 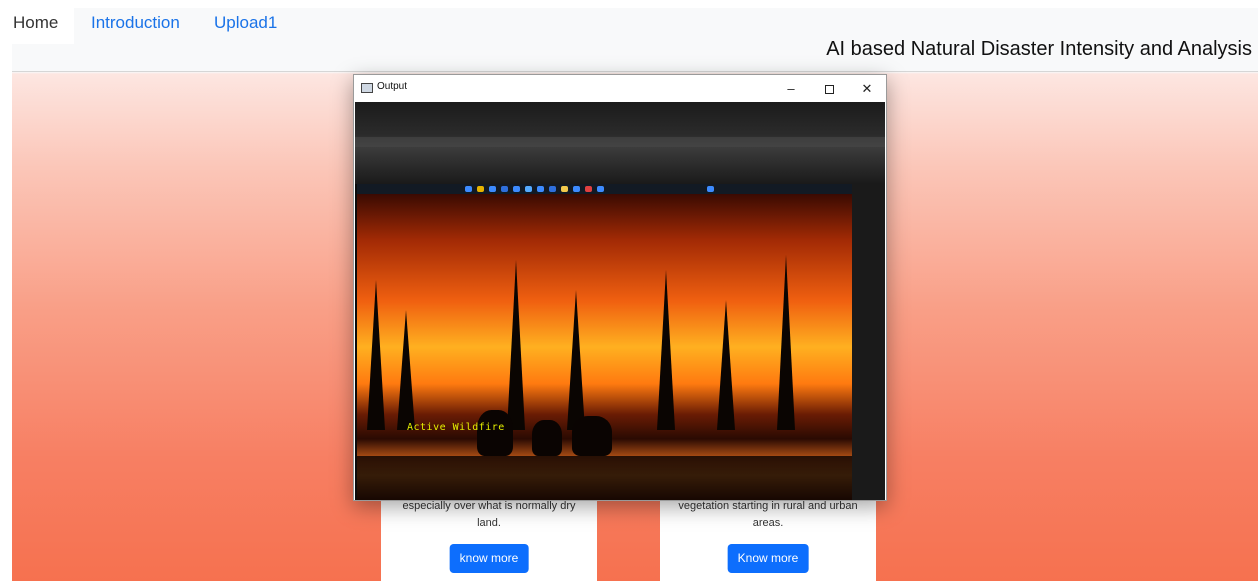 I want to click on tab-upload1: Upload1, so click(x=245, y=26).